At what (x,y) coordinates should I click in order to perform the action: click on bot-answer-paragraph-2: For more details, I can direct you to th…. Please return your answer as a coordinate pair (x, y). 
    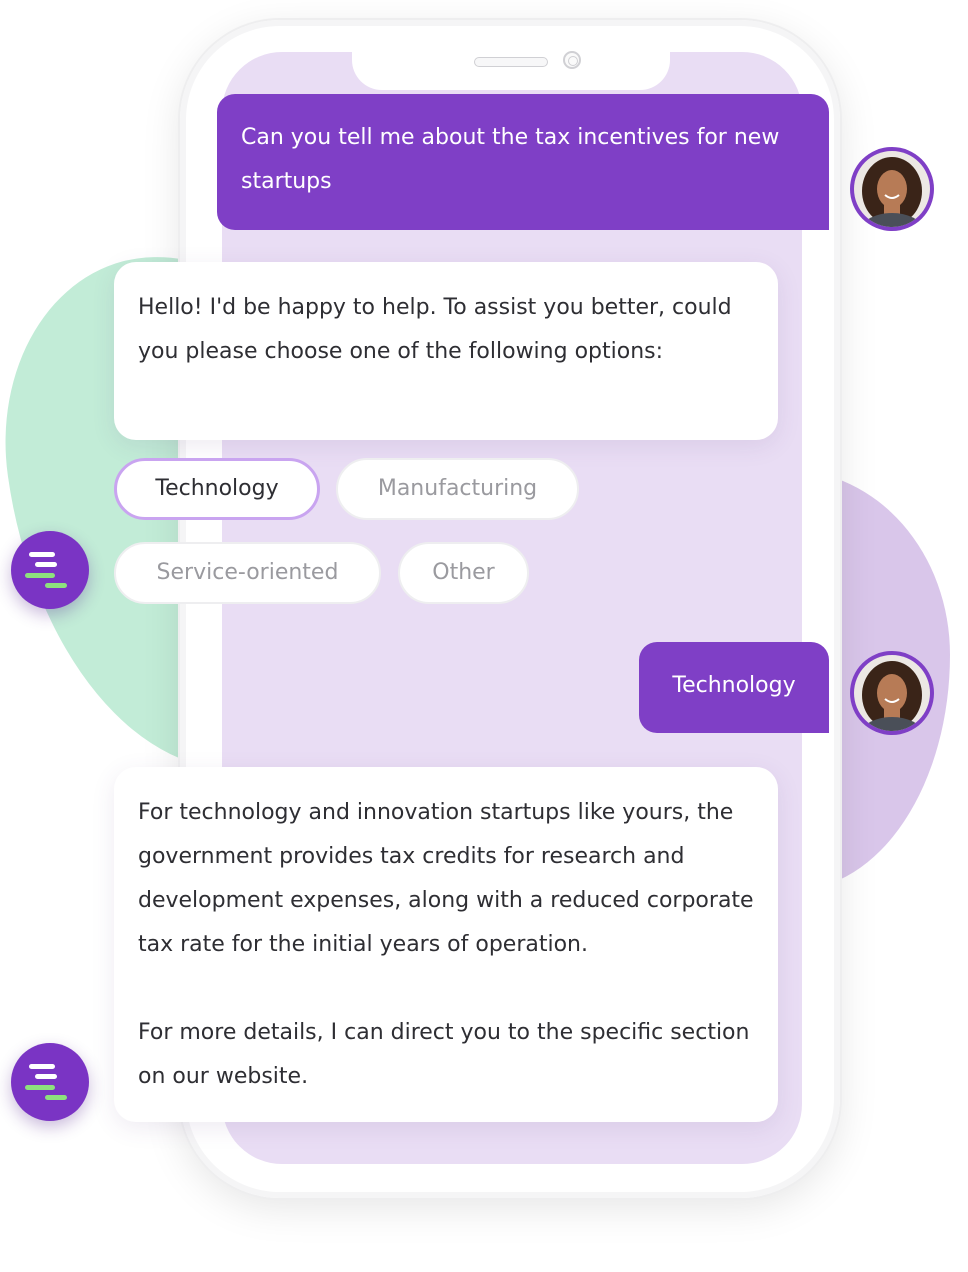
    Looking at the image, I should click on (444, 1054).